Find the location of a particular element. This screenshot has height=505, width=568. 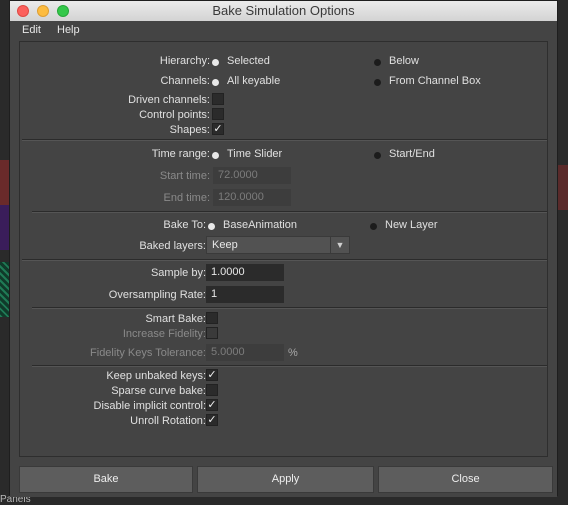

background-wireframe-green is located at coordinates (4, 289).